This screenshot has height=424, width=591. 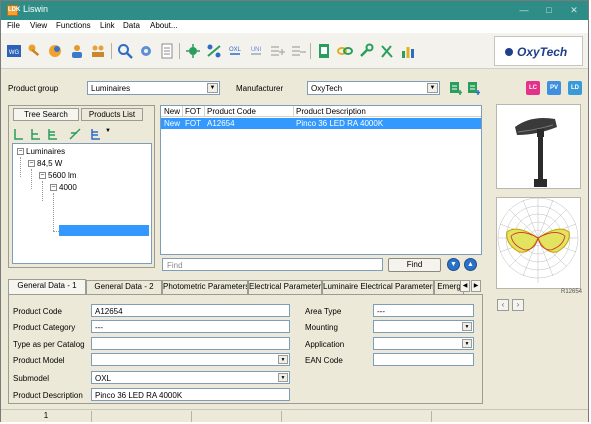 What do you see at coordinates (574, 10) in the screenshot?
I see `close-icon: ✕` at bounding box center [574, 10].